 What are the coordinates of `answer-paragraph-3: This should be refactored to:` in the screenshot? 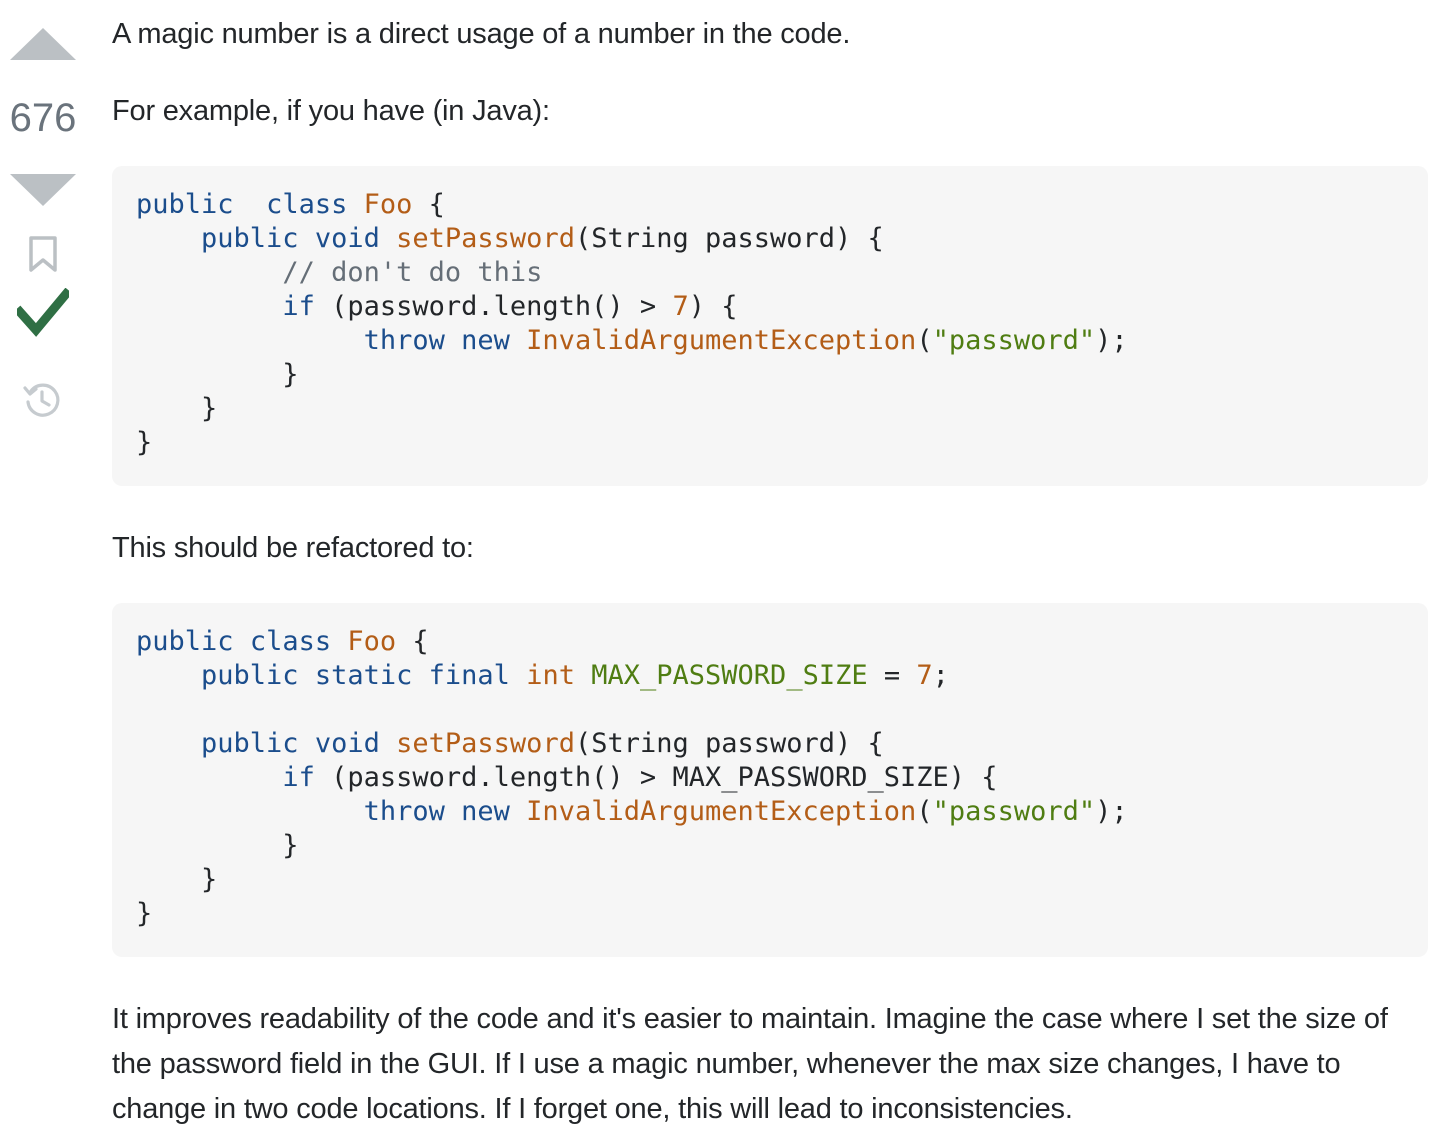 It's located at (293, 548).